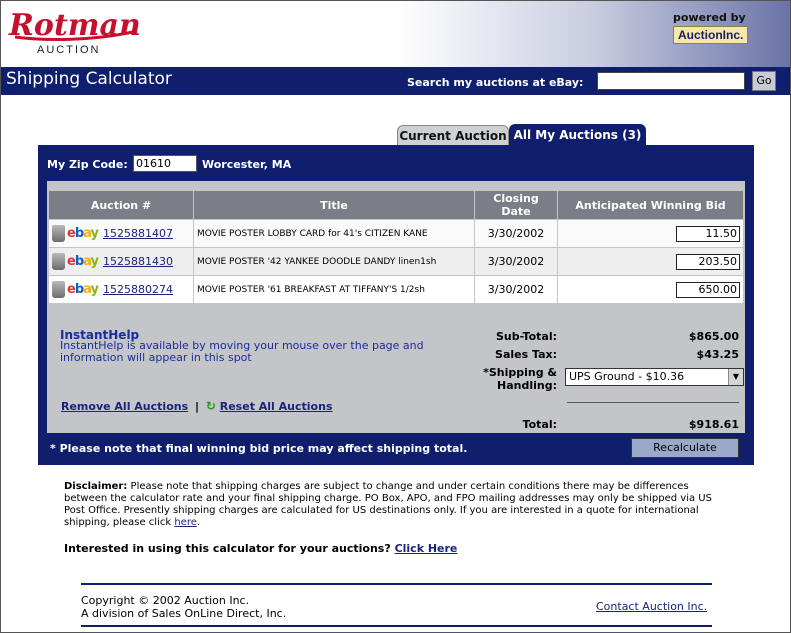 The height and width of the screenshot is (633, 791). What do you see at coordinates (121, 205) in the screenshot?
I see `col-header-auction: Auction #` at bounding box center [121, 205].